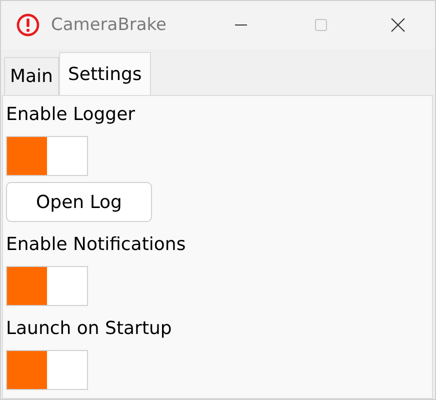  I want to click on tab: Settings, so click(104, 73).